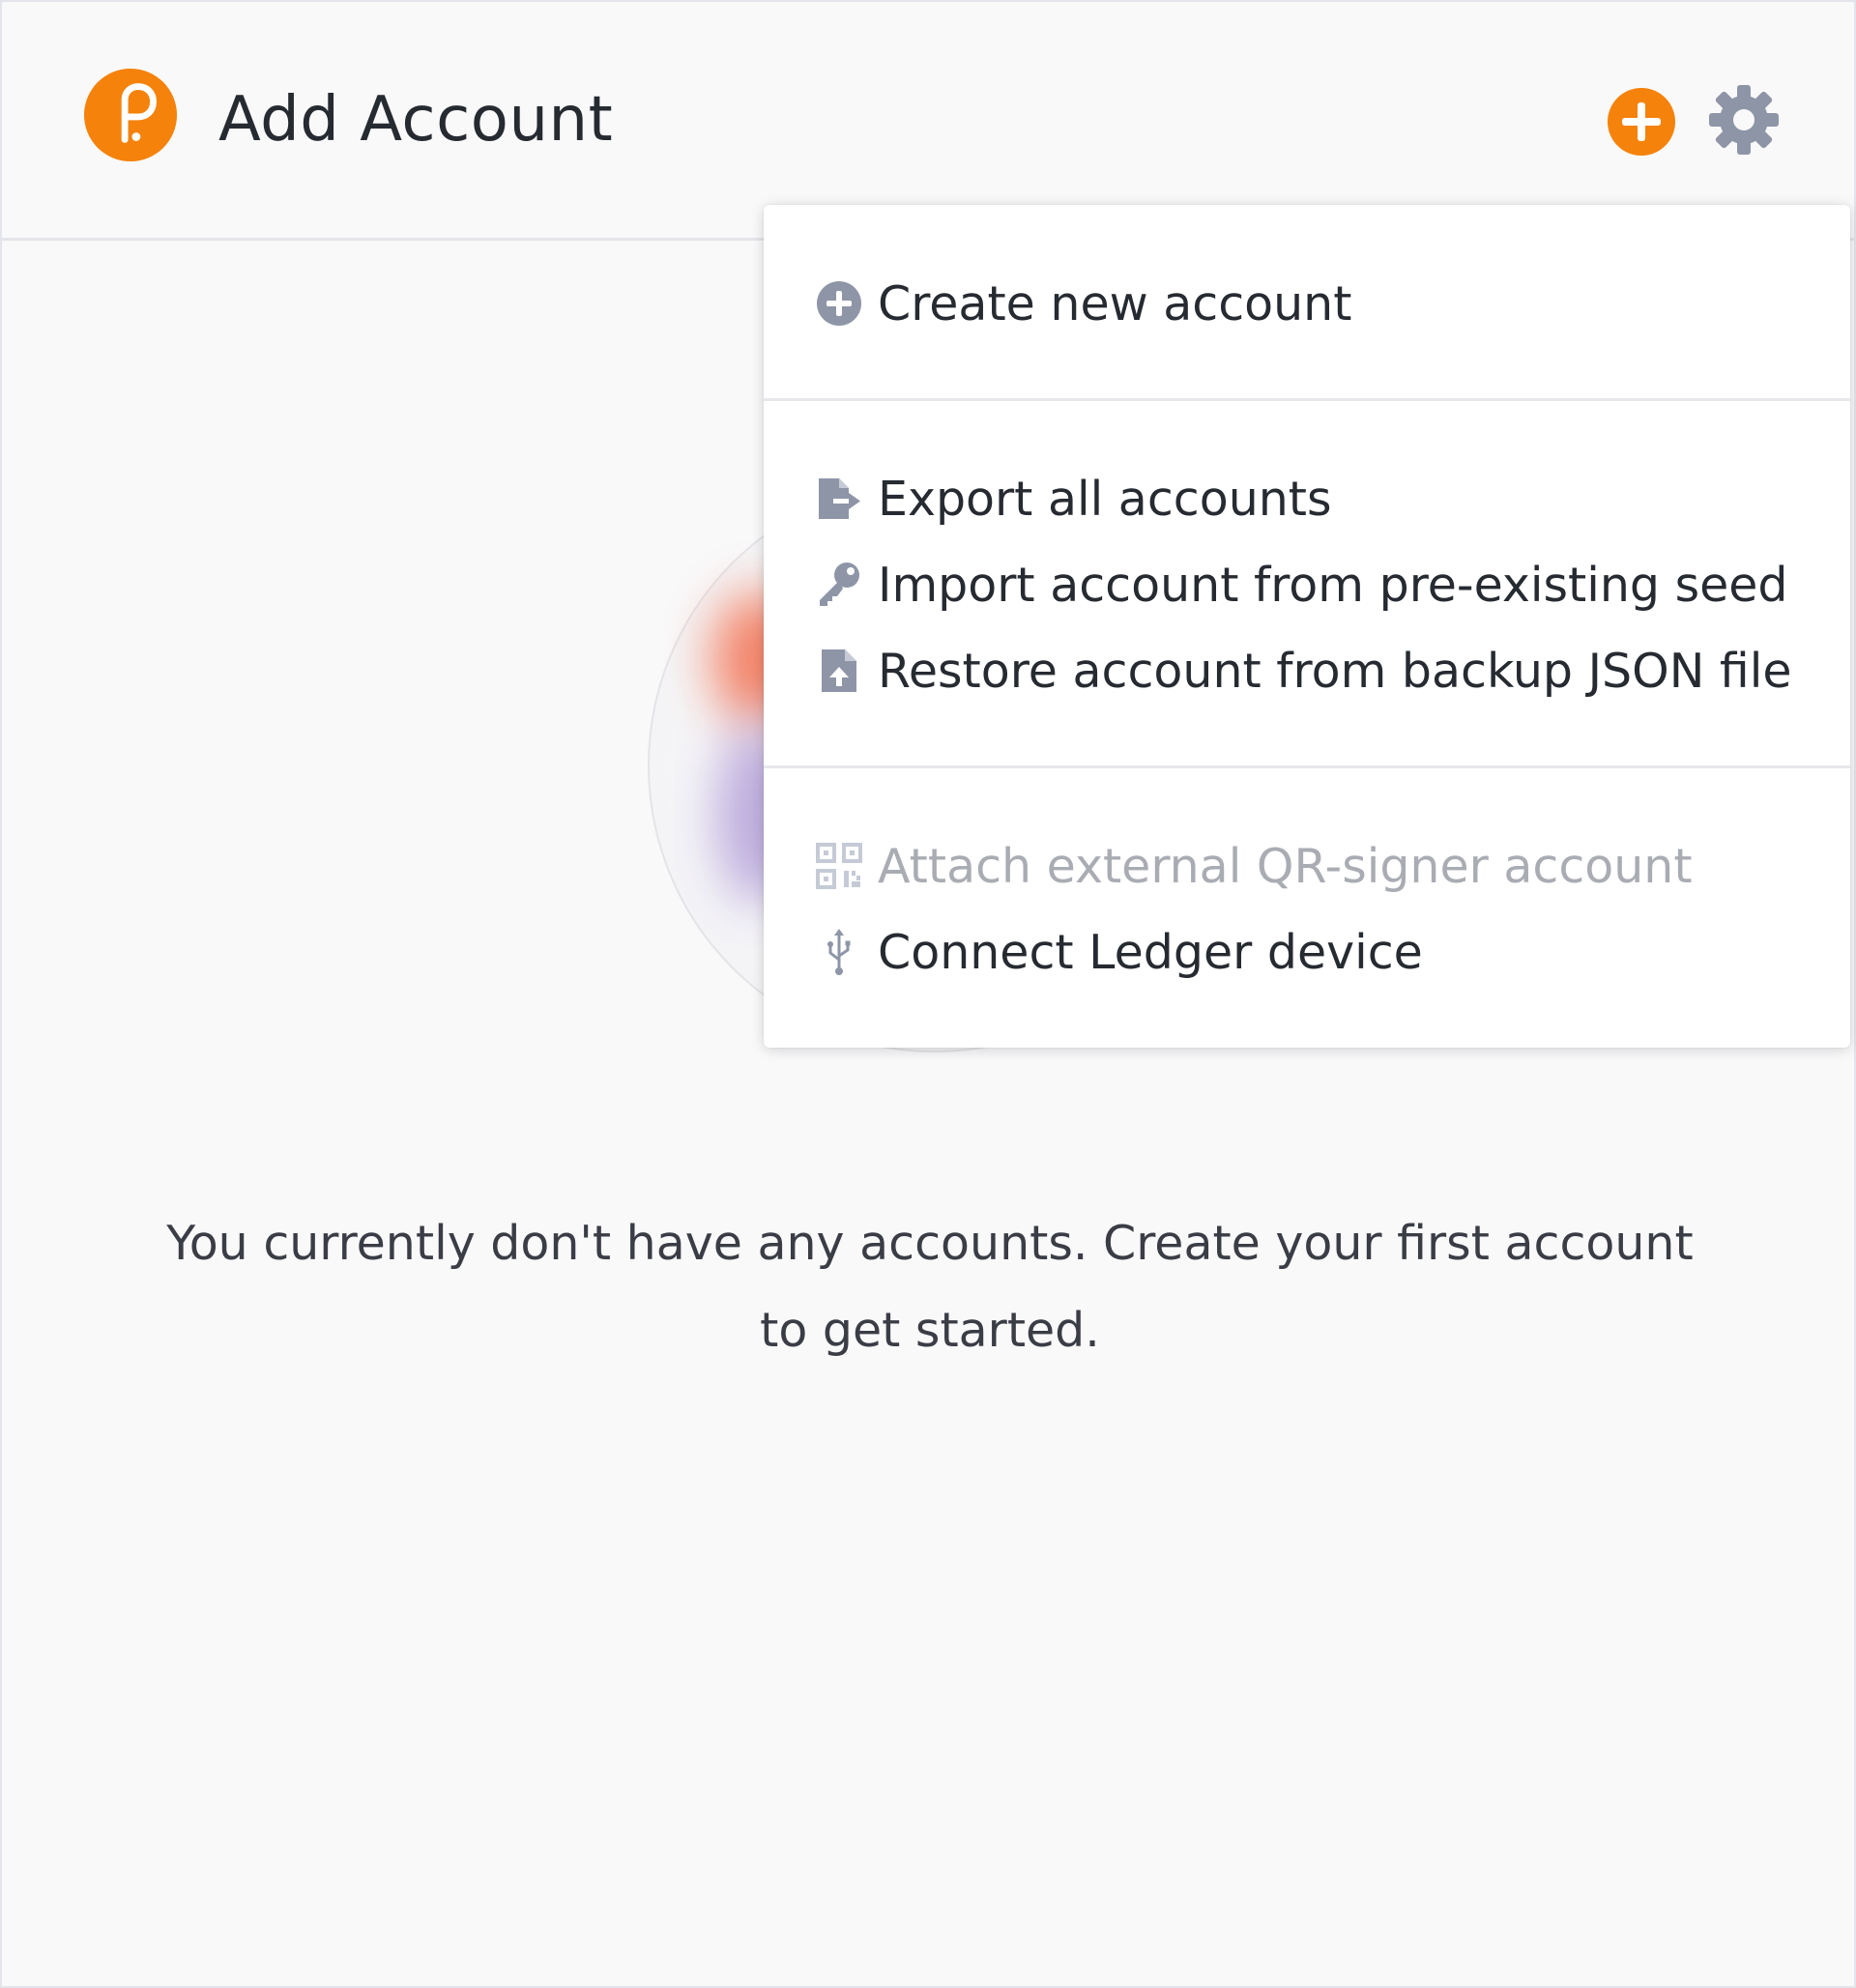  Describe the element at coordinates (1744, 120) in the screenshot. I see `gear-icon` at that location.